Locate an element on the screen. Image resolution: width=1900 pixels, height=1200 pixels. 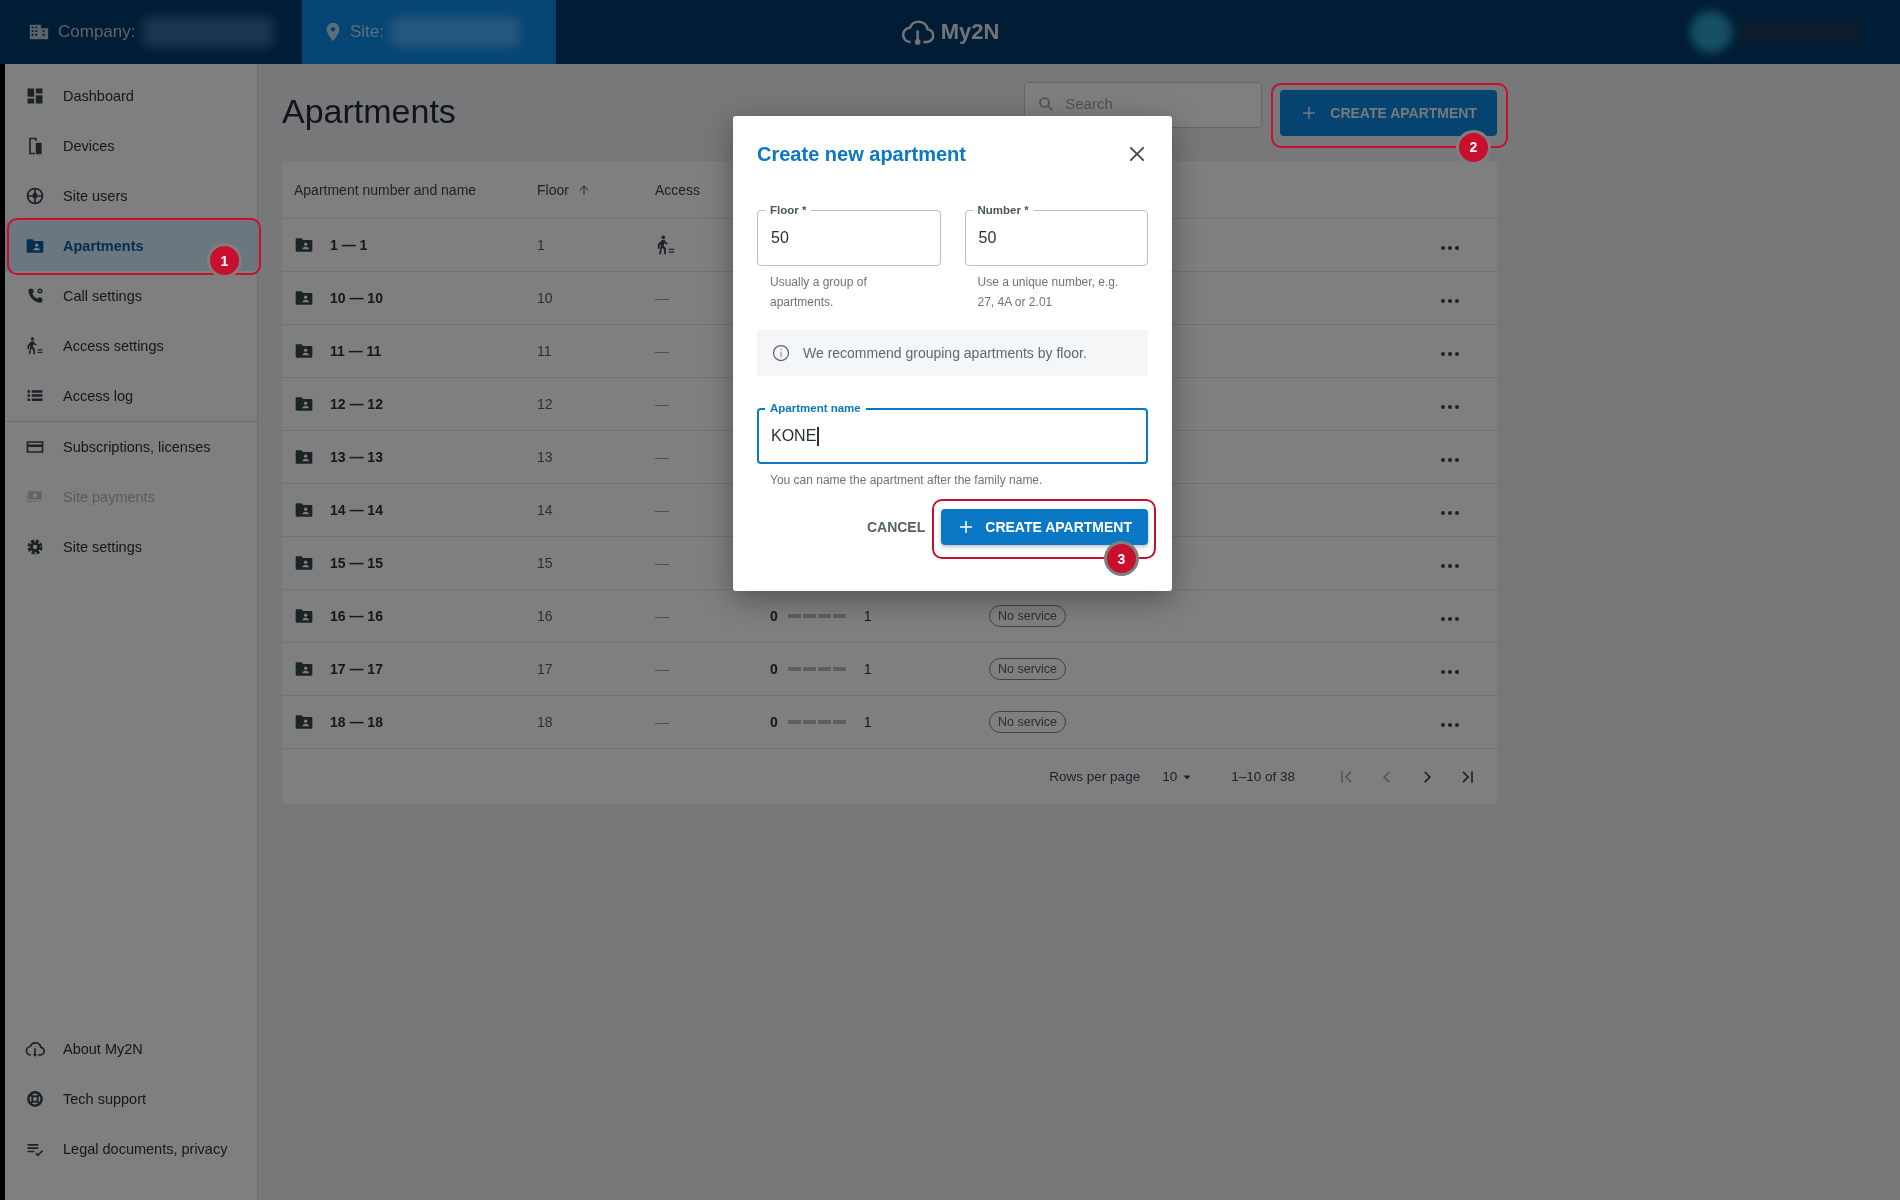
cancel-button: CANCEL is located at coordinates (896, 527).